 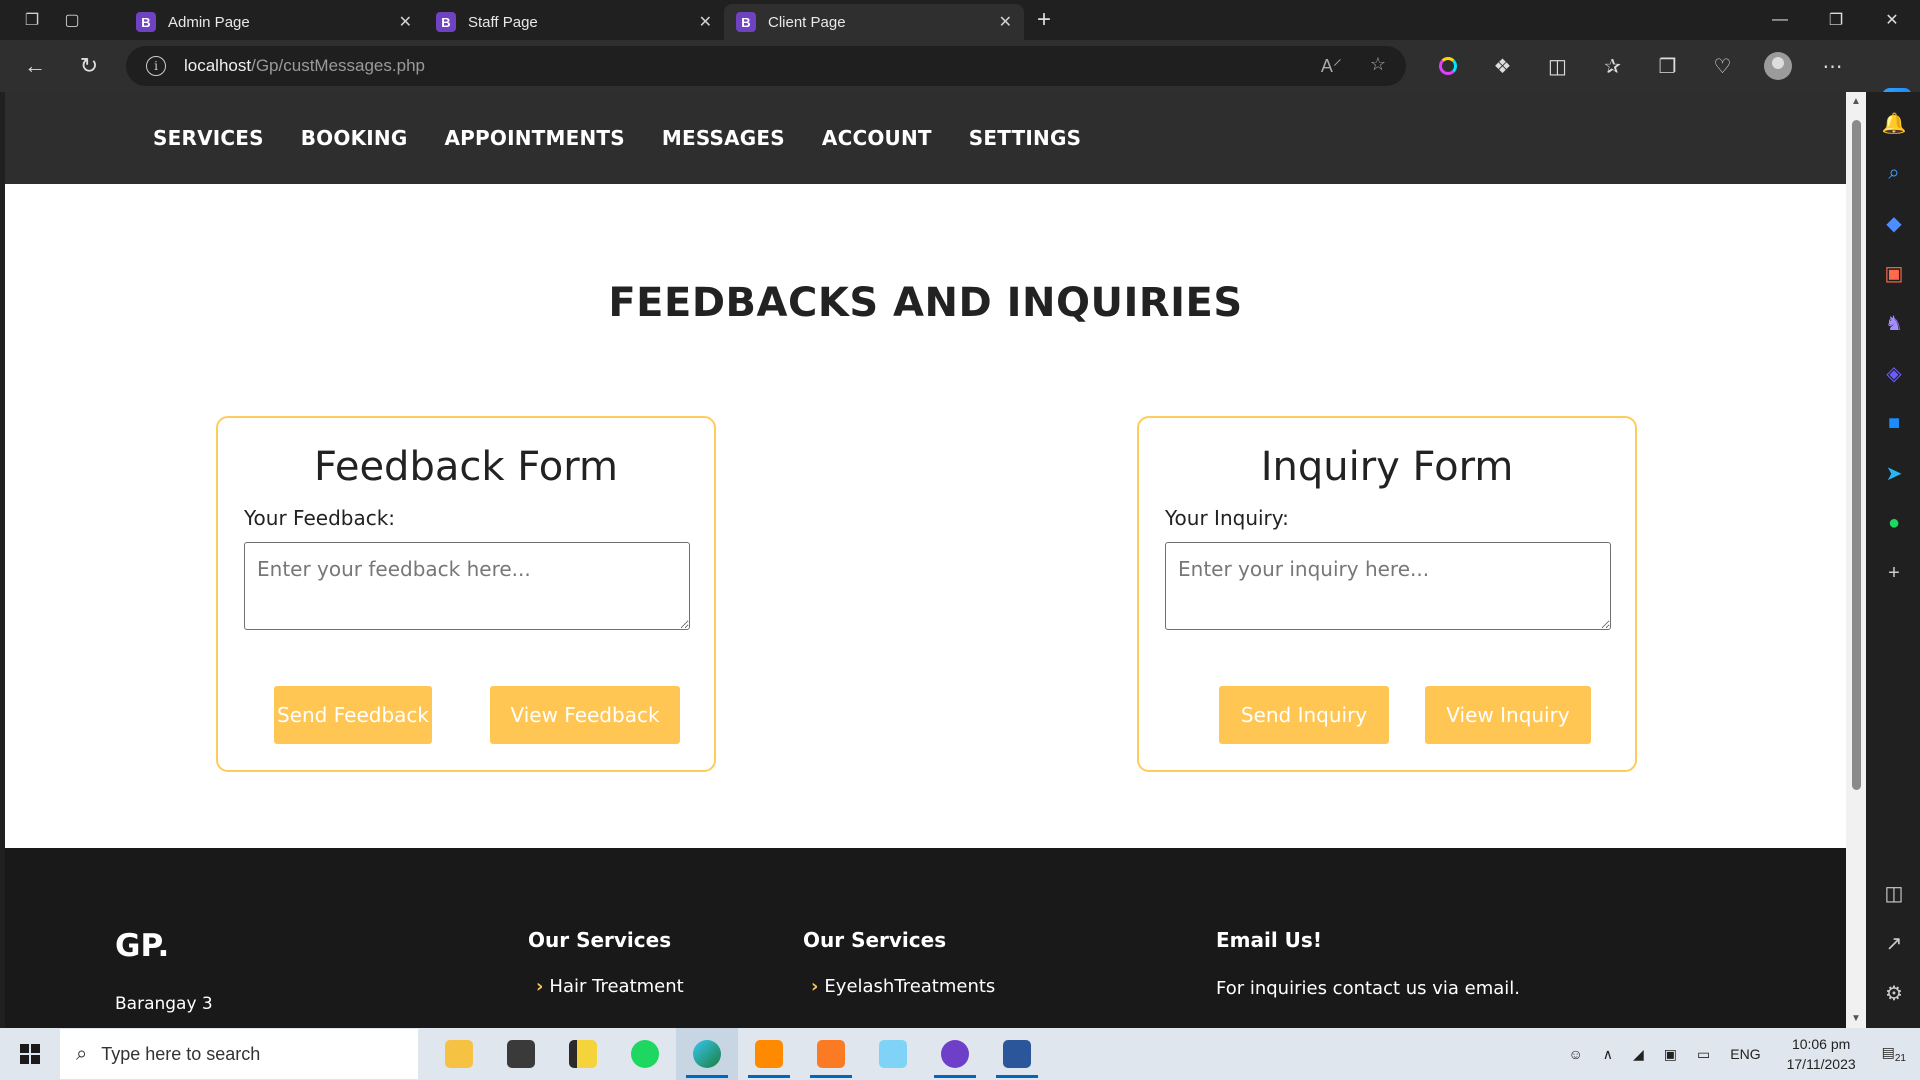 I want to click on page-scrollbar: ▲ ▼, so click(x=1856, y=560).